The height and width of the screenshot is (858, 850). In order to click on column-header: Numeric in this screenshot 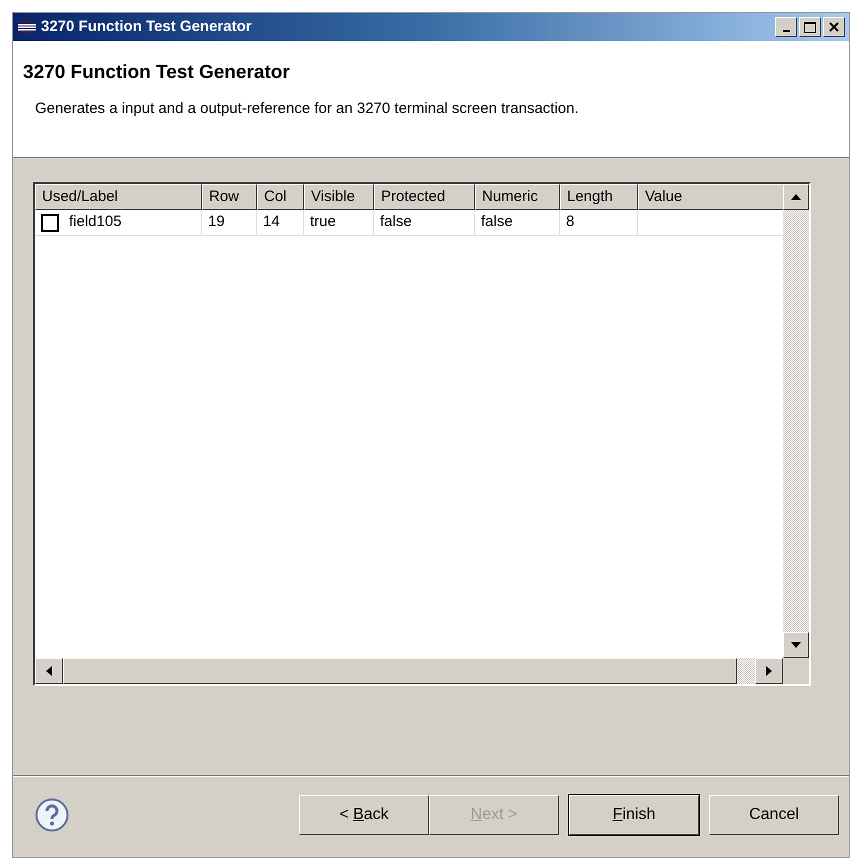, I will do `click(517, 197)`.